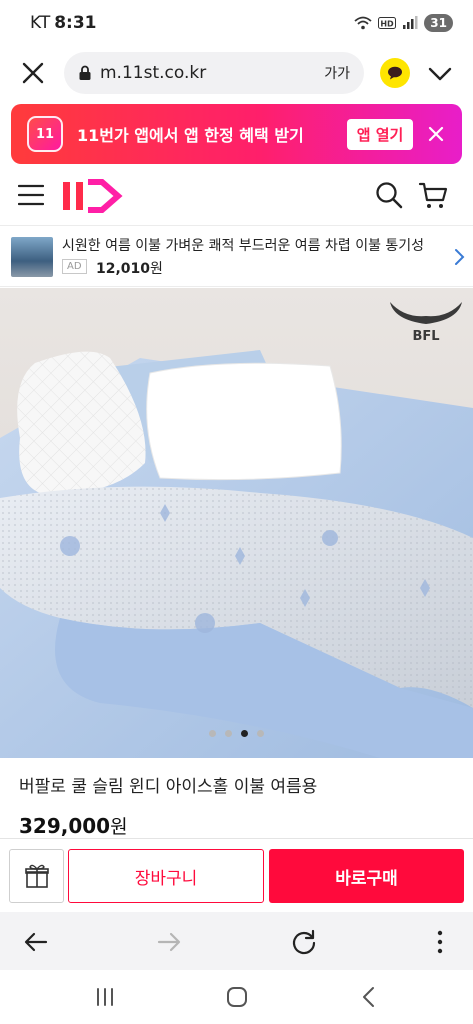 The image size is (473, 1024). Describe the element at coordinates (244, 733) in the screenshot. I see `carousel-dot-active` at that location.